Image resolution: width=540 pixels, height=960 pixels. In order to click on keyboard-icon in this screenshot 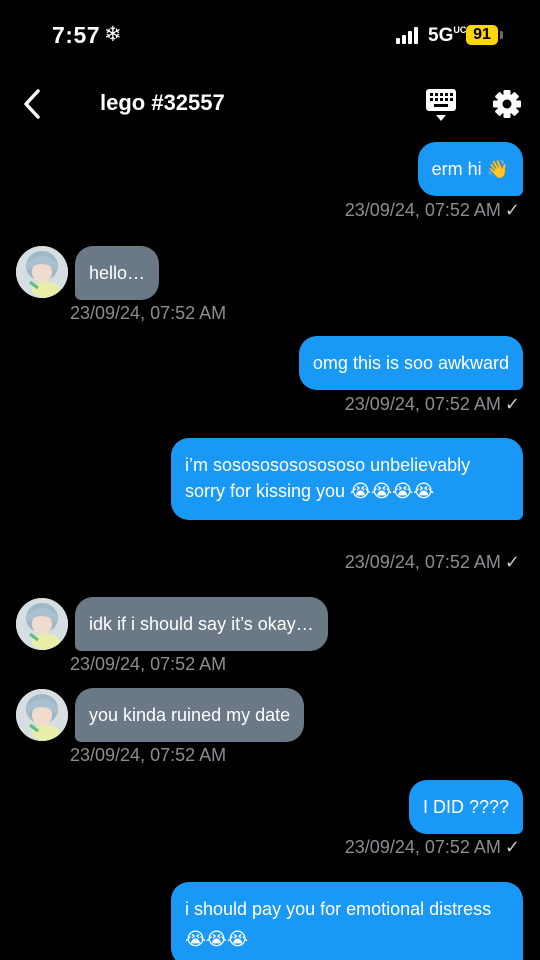, I will do `click(441, 105)`.